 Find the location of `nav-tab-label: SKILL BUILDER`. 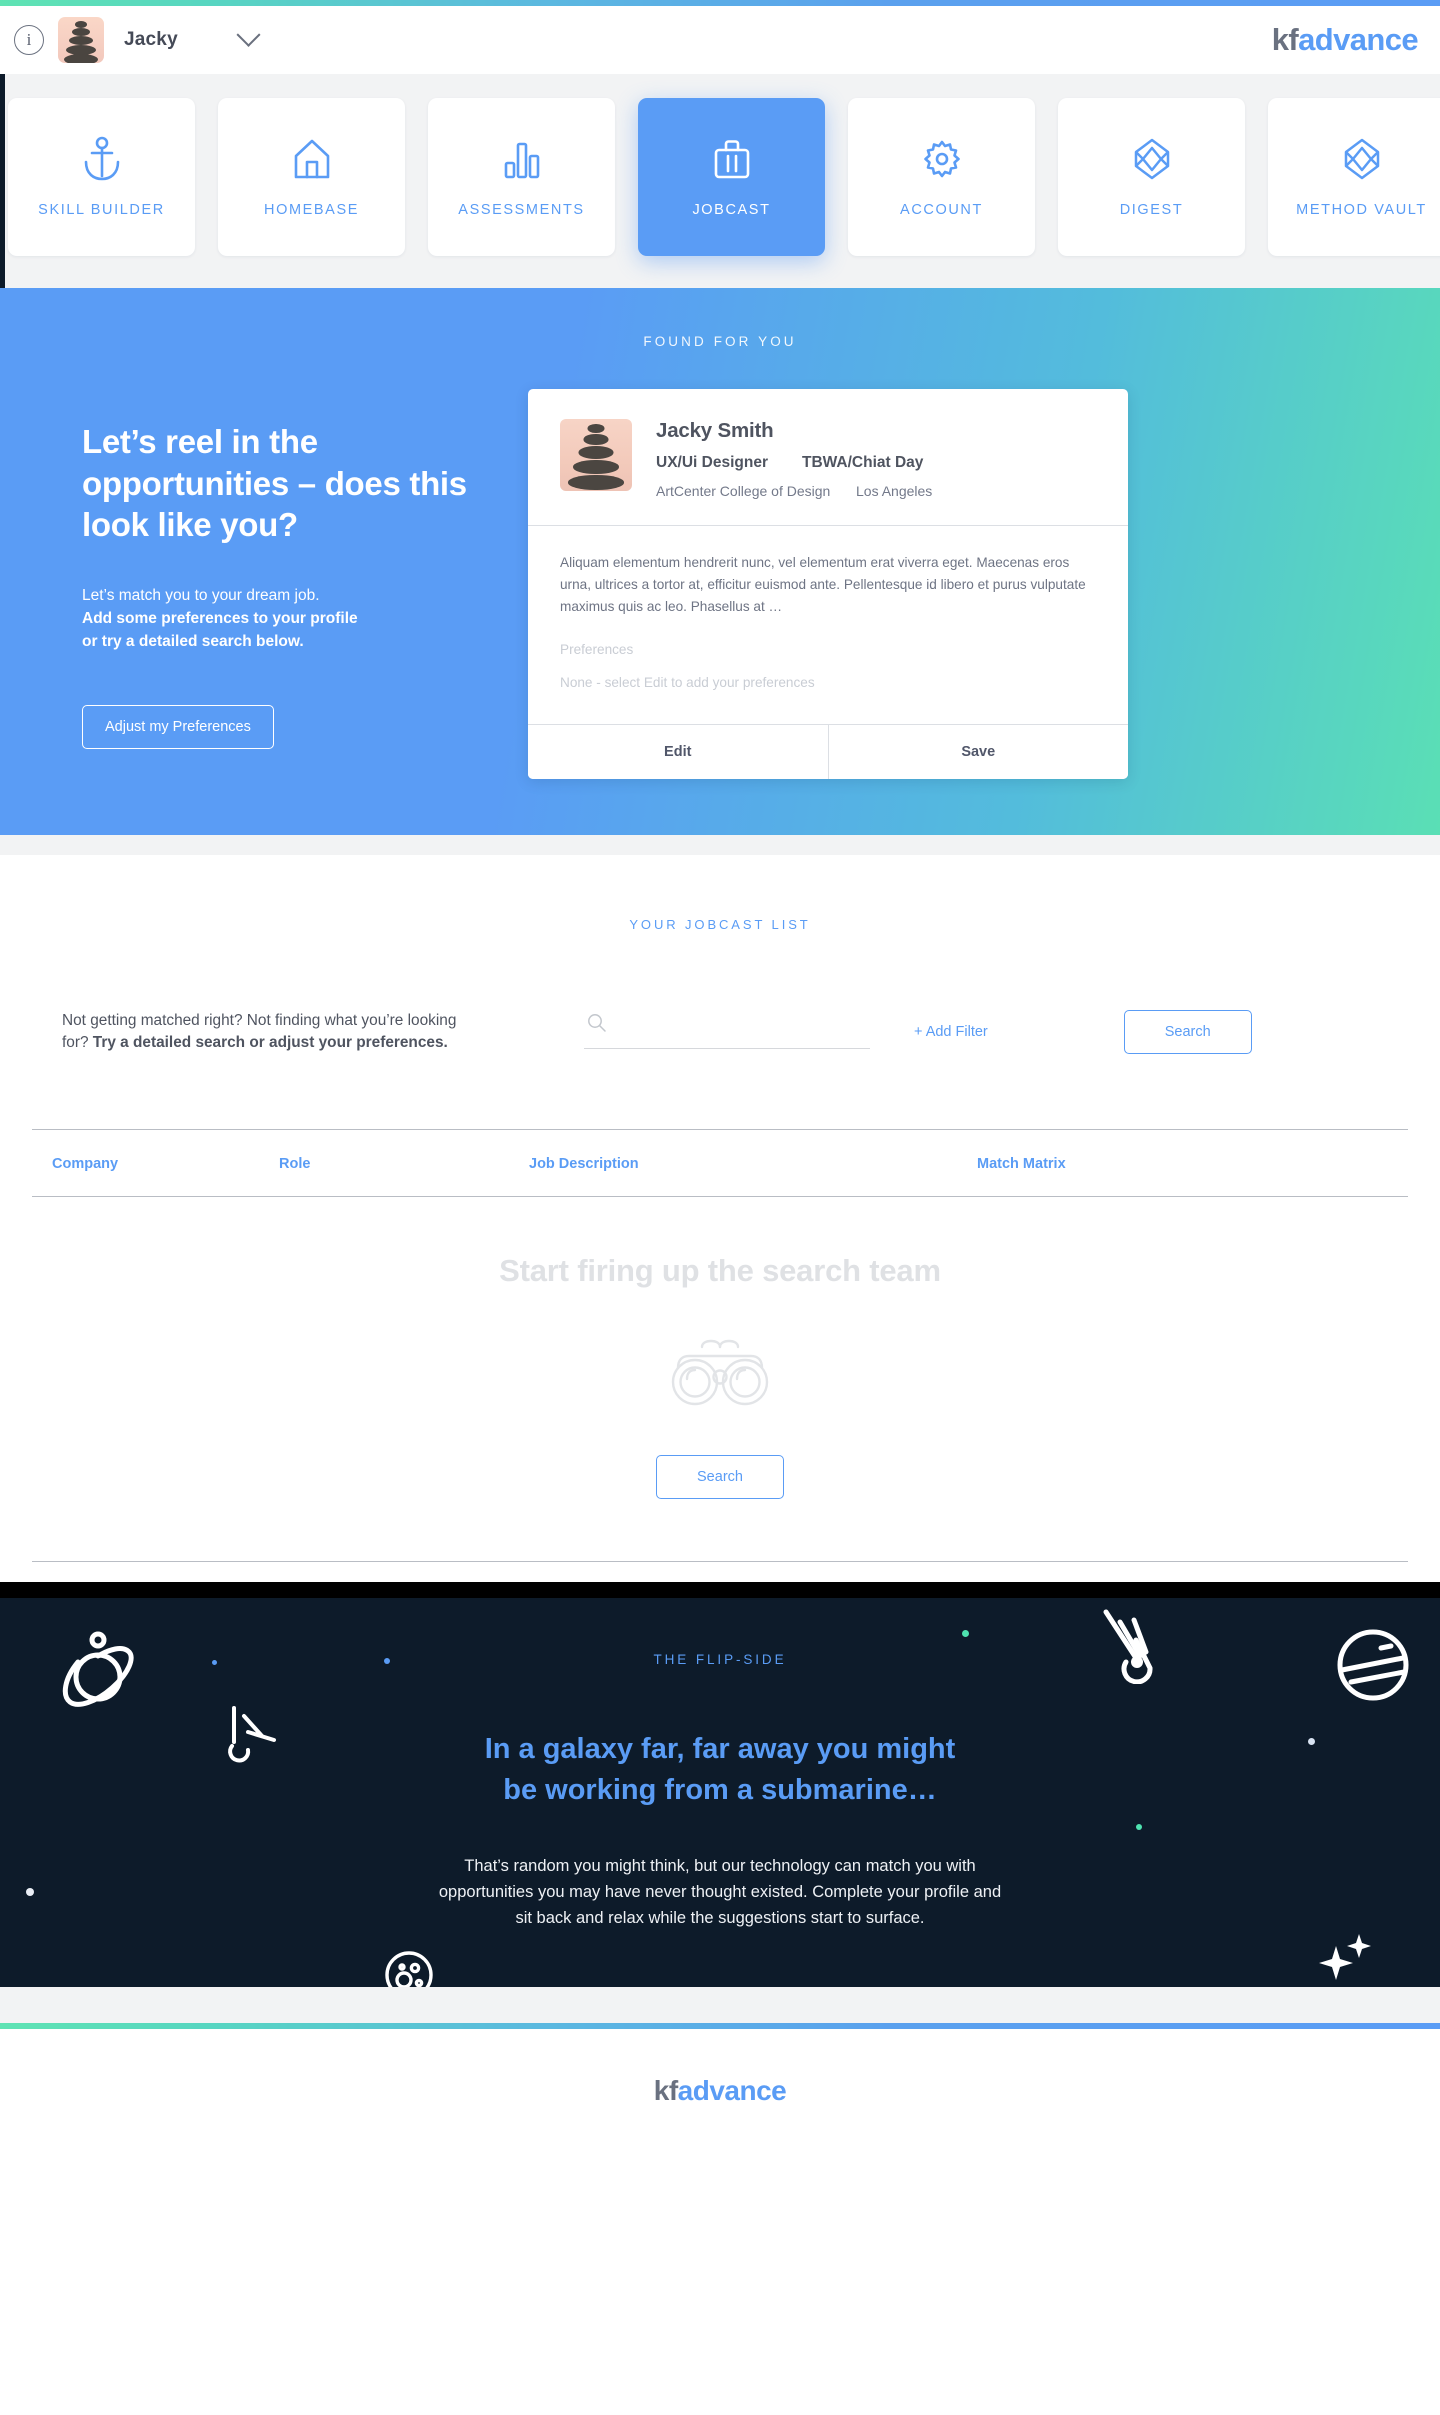

nav-tab-label: SKILL BUILDER is located at coordinates (101, 210).